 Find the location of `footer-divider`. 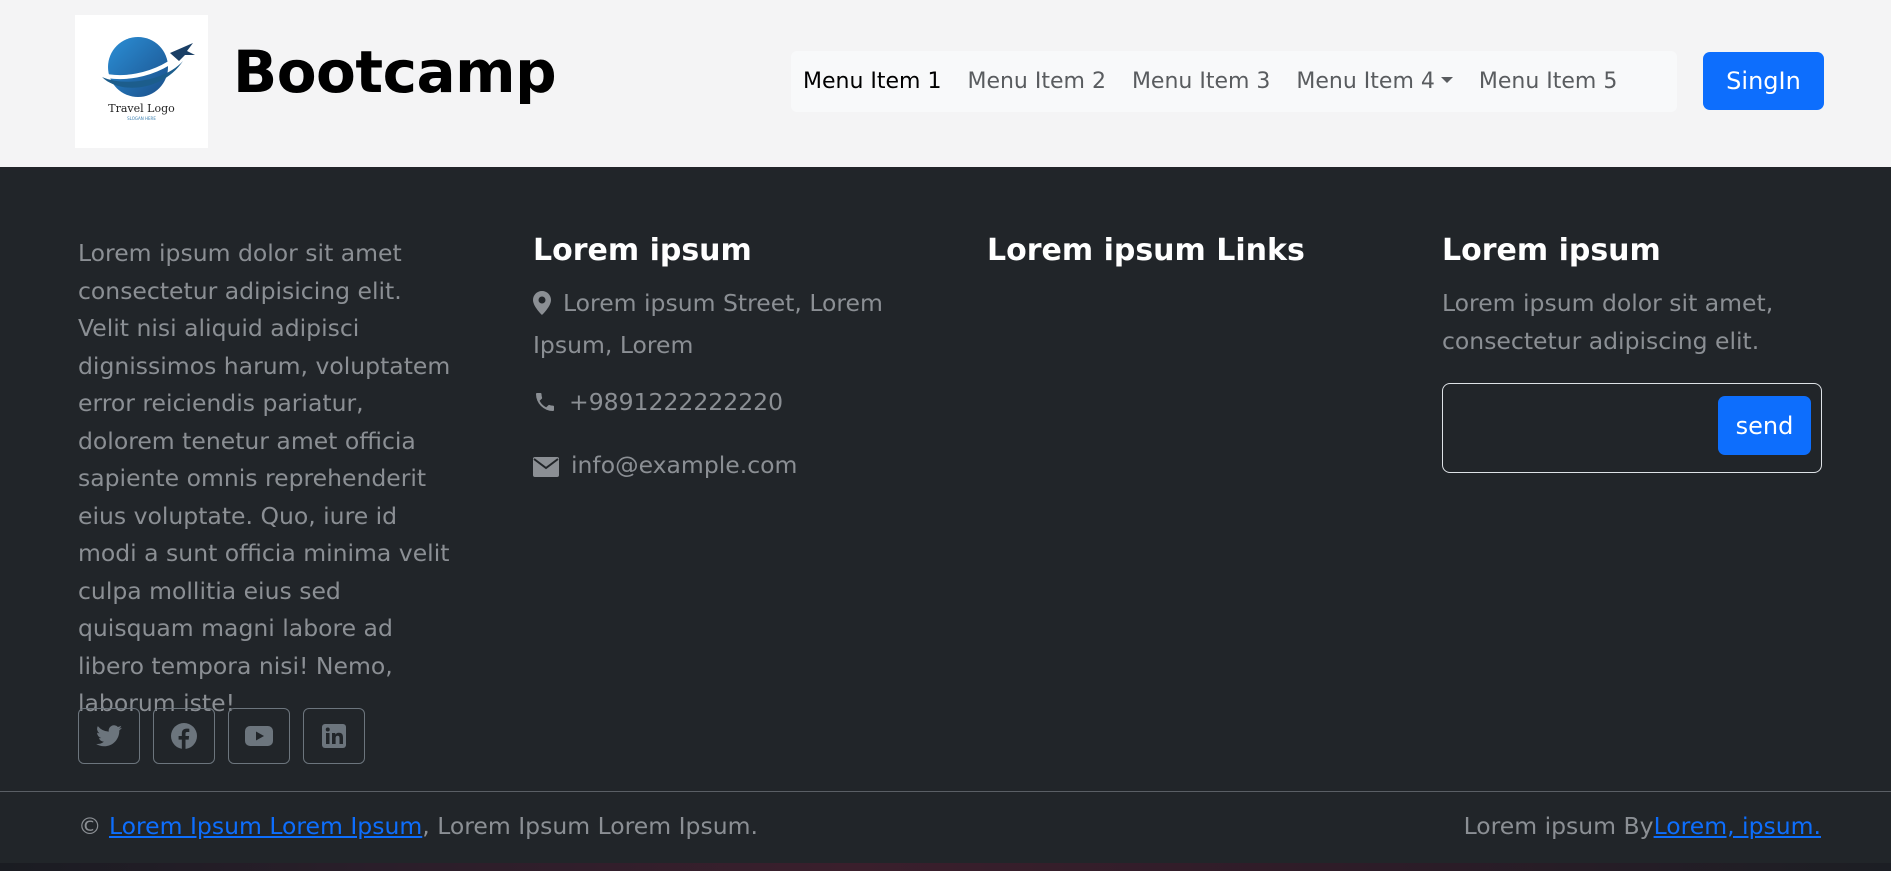

footer-divider is located at coordinates (945, 791).